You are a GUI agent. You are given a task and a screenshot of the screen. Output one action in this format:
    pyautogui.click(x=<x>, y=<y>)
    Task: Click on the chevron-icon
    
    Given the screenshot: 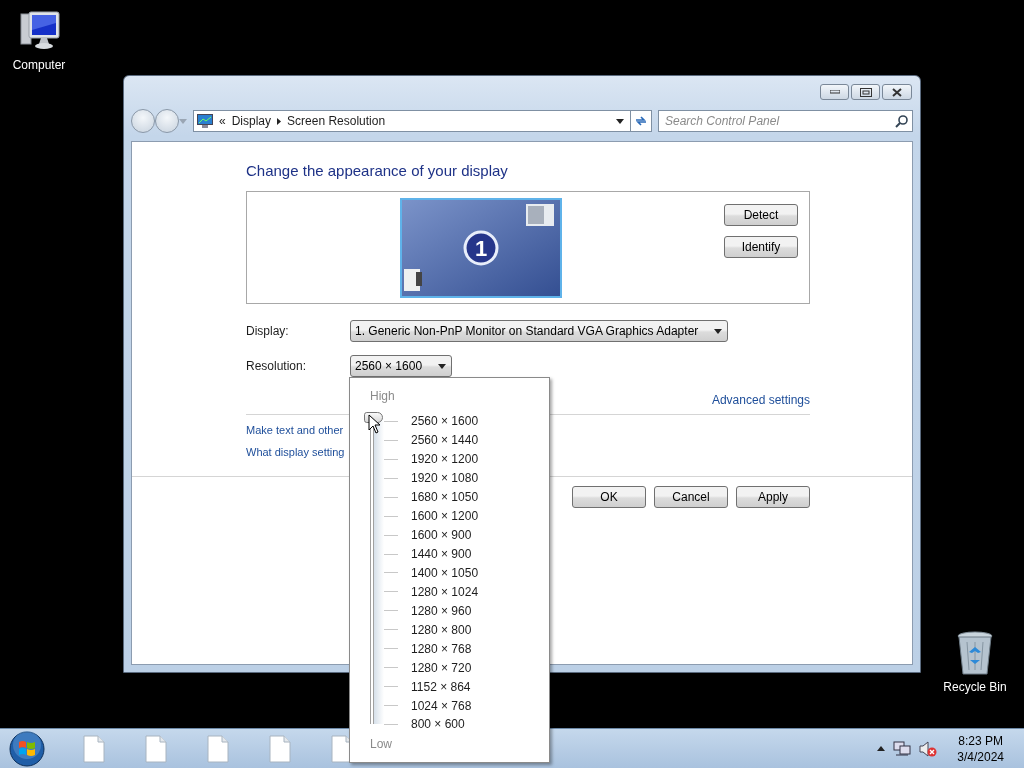 What is the action you would take?
    pyautogui.click(x=279, y=121)
    